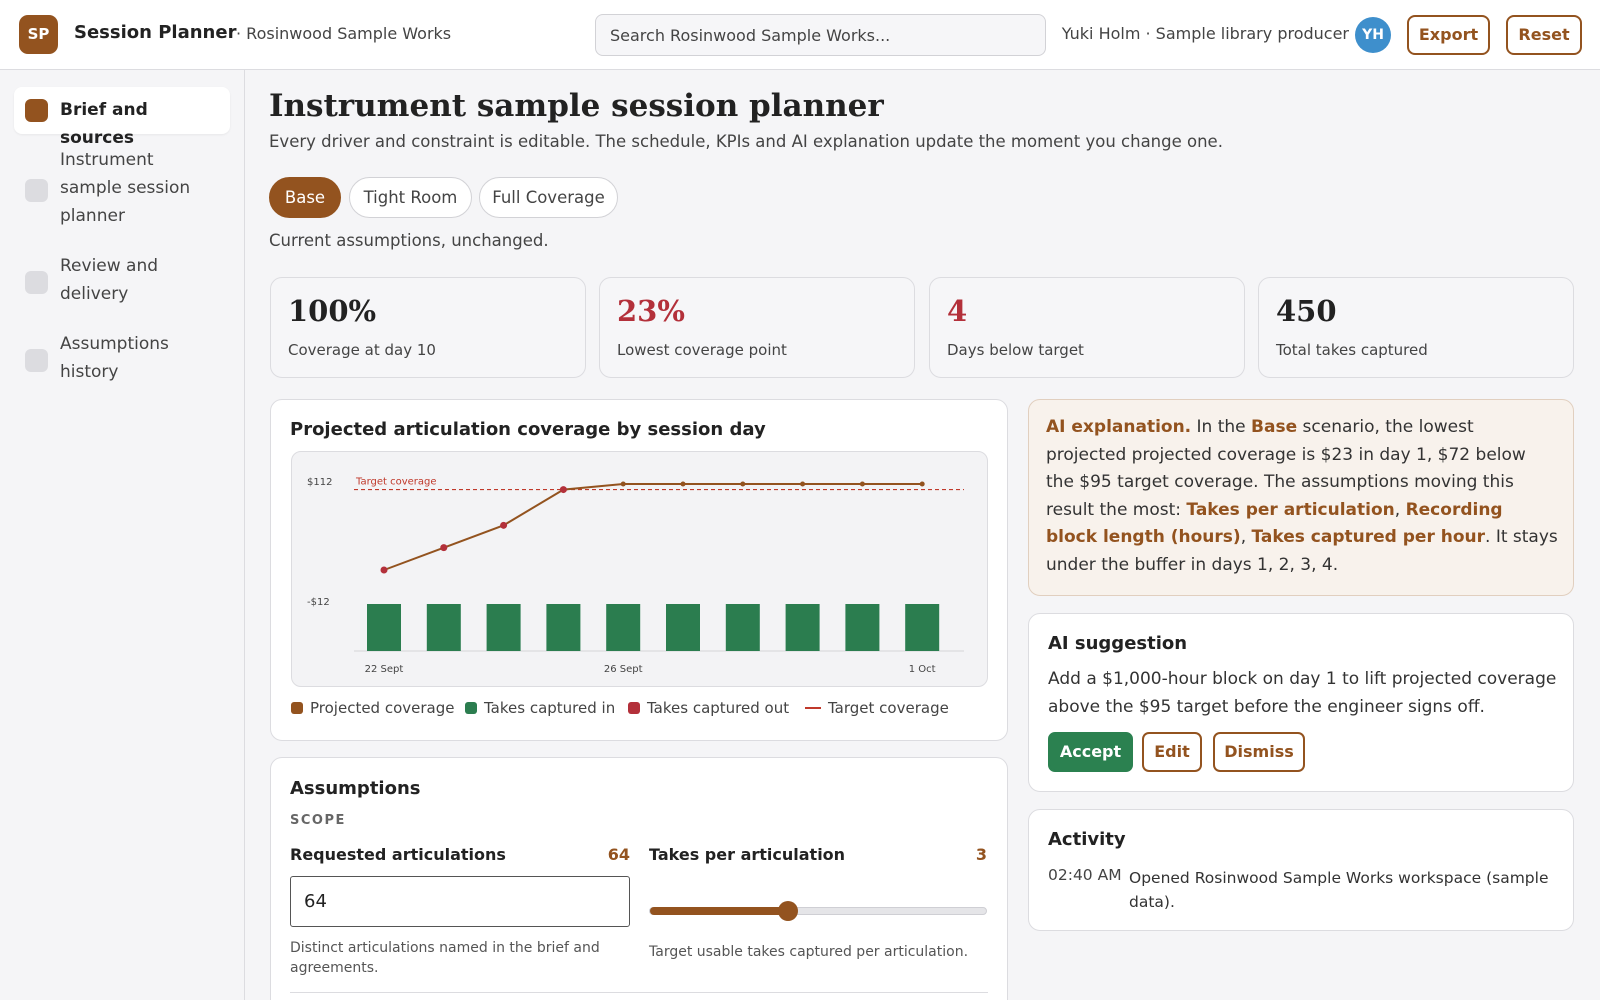  What do you see at coordinates (888, 708) in the screenshot?
I see `legend-label: Target coverage` at bounding box center [888, 708].